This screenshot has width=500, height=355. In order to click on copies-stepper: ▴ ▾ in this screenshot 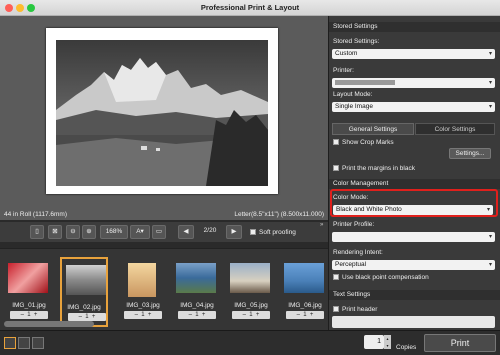, I will do `click(387, 342)`.